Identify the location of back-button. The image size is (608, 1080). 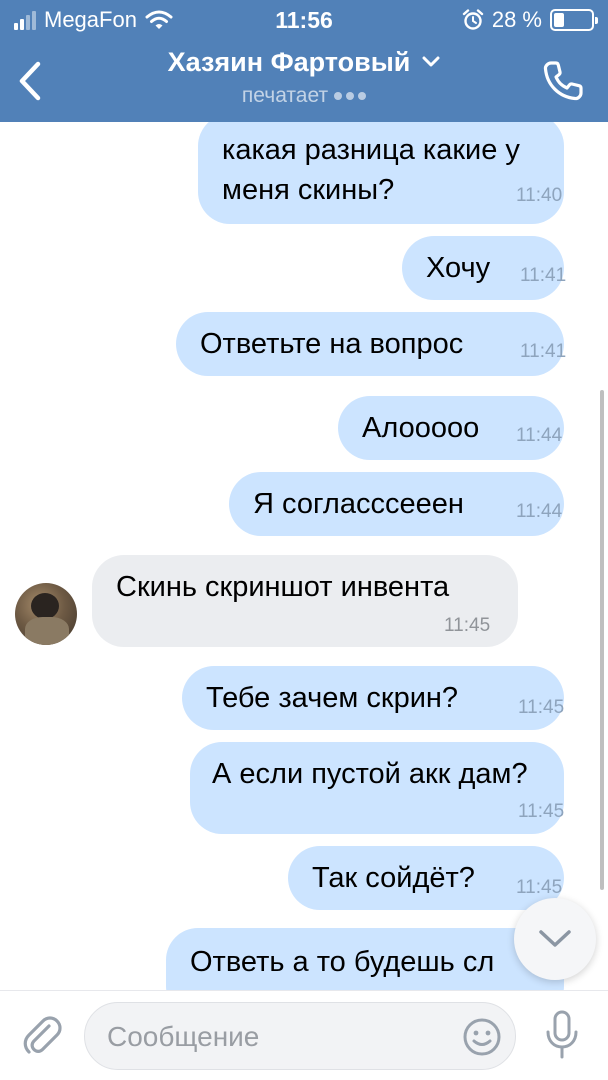
(30, 81).